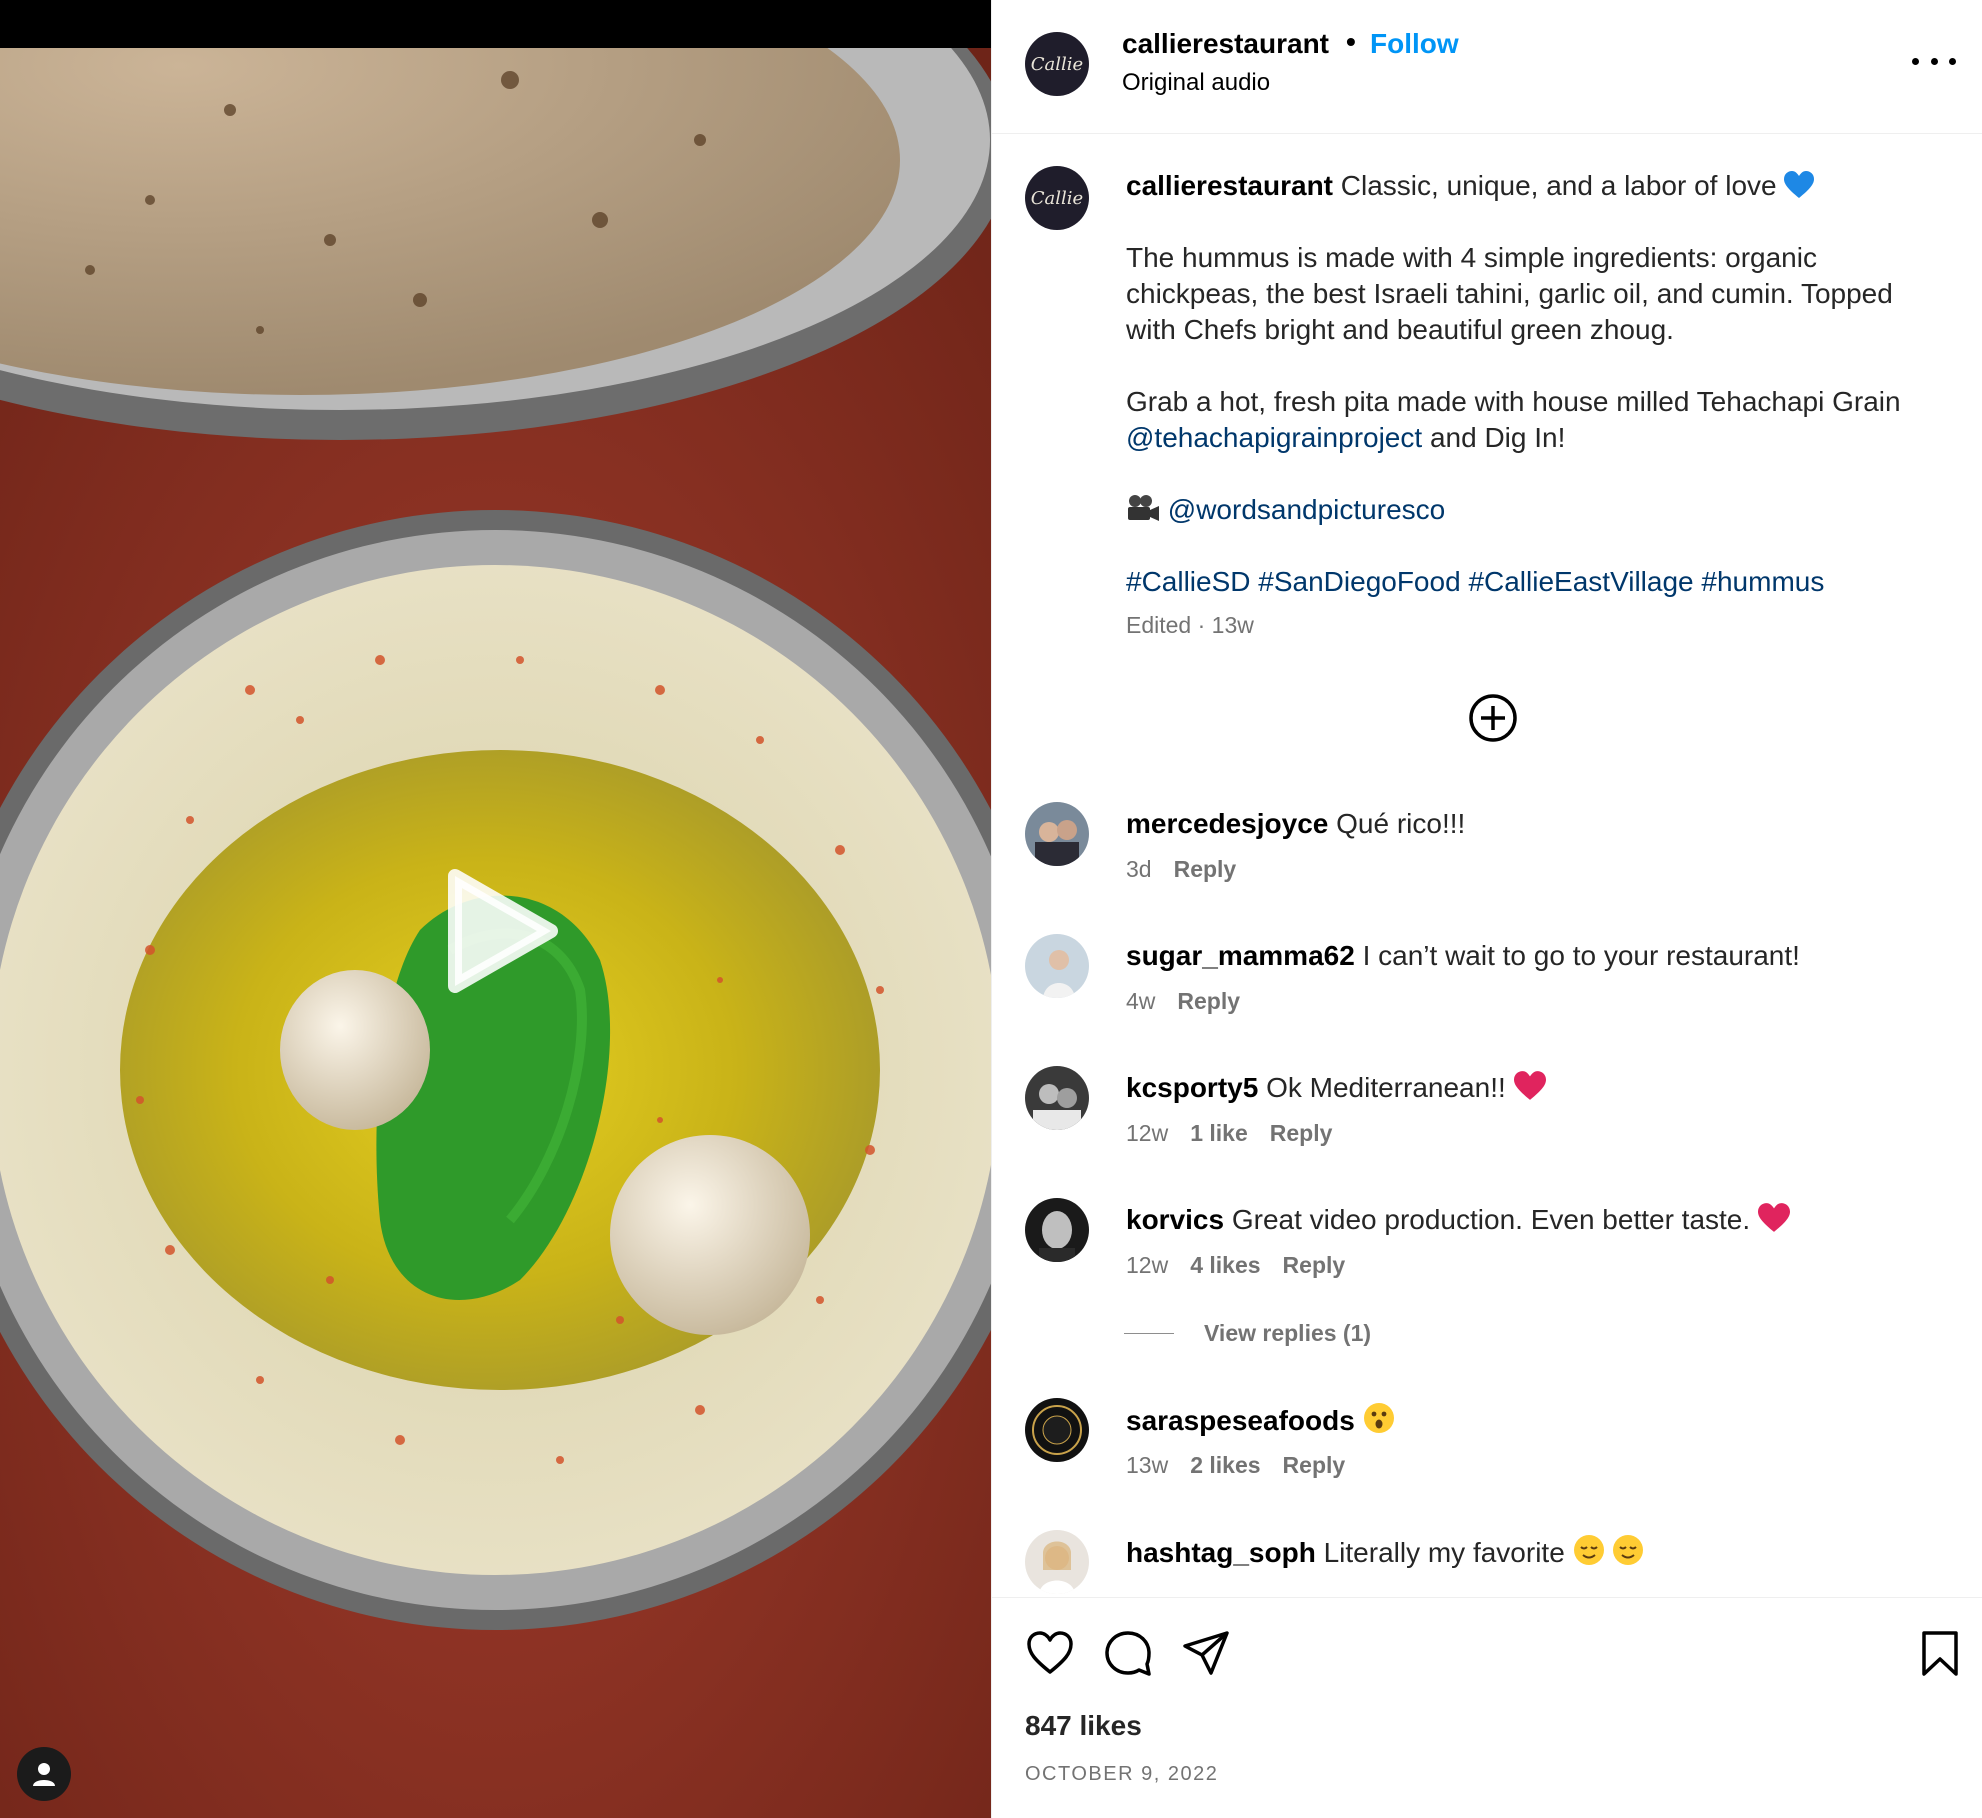 The width and height of the screenshot is (1982, 1818). Describe the element at coordinates (1147, 1465) in the screenshot. I see `comment-time: 13w` at that location.